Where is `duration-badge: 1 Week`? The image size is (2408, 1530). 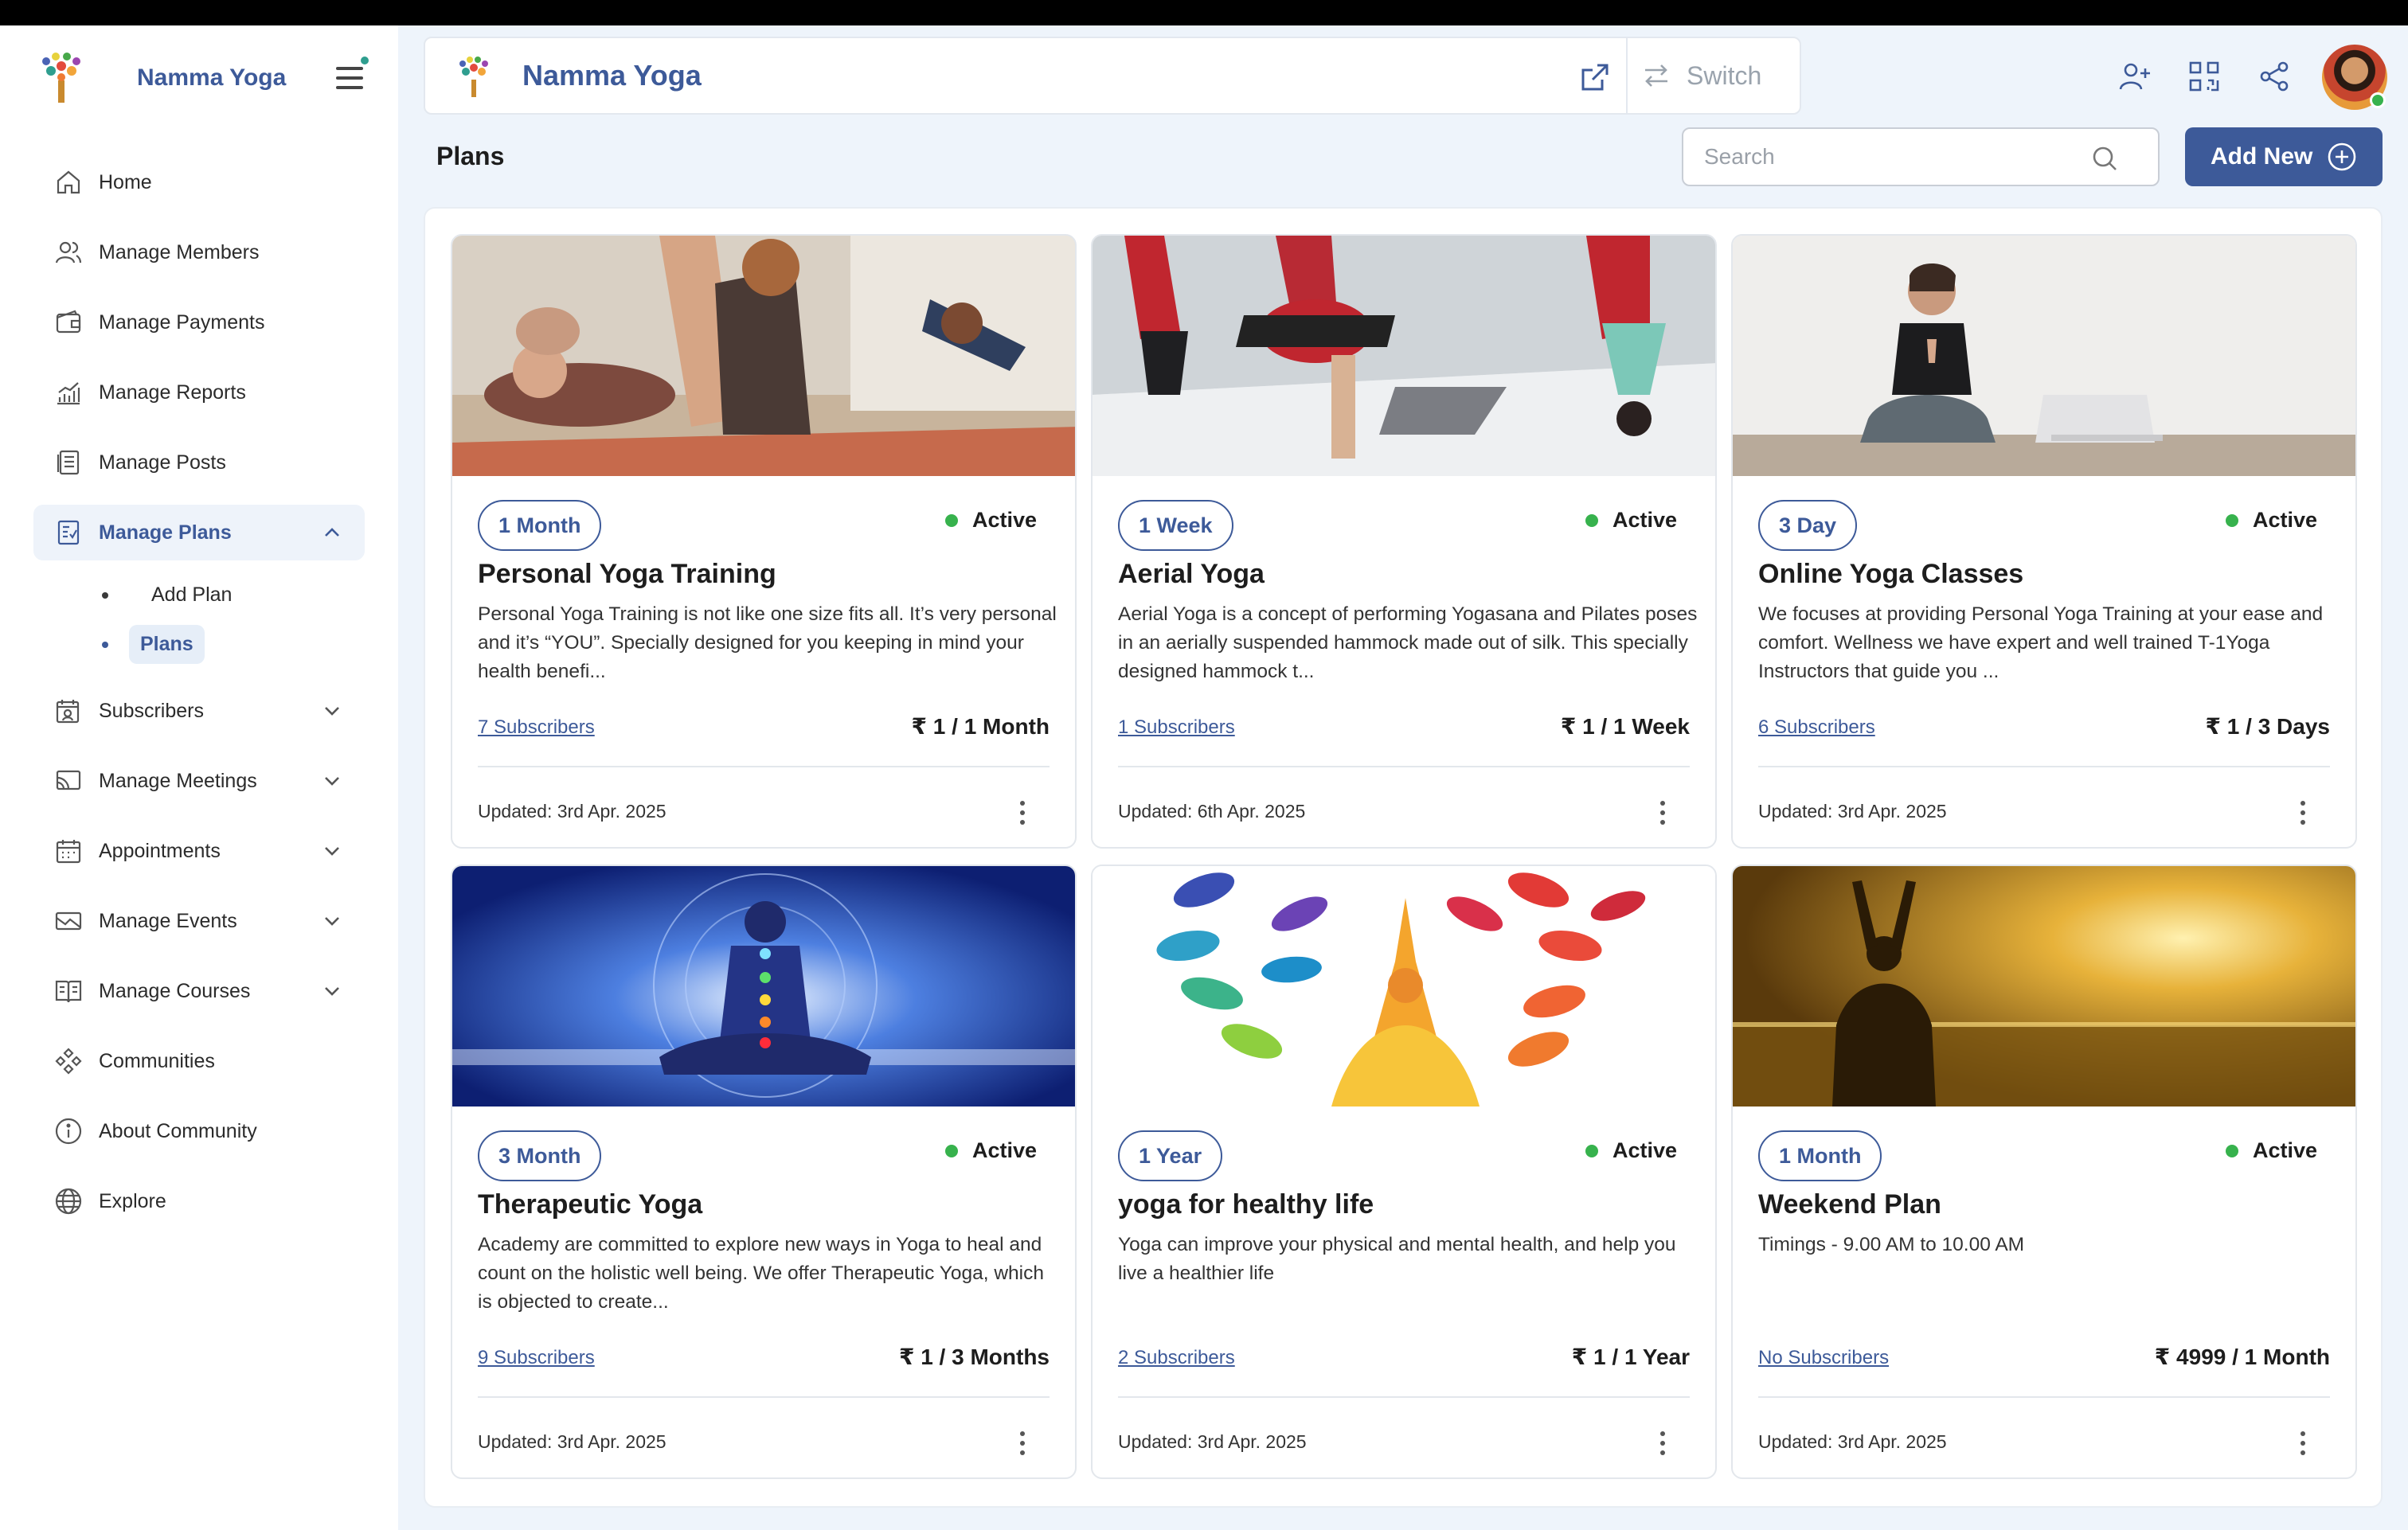 duration-badge: 1 Week is located at coordinates (1175, 525).